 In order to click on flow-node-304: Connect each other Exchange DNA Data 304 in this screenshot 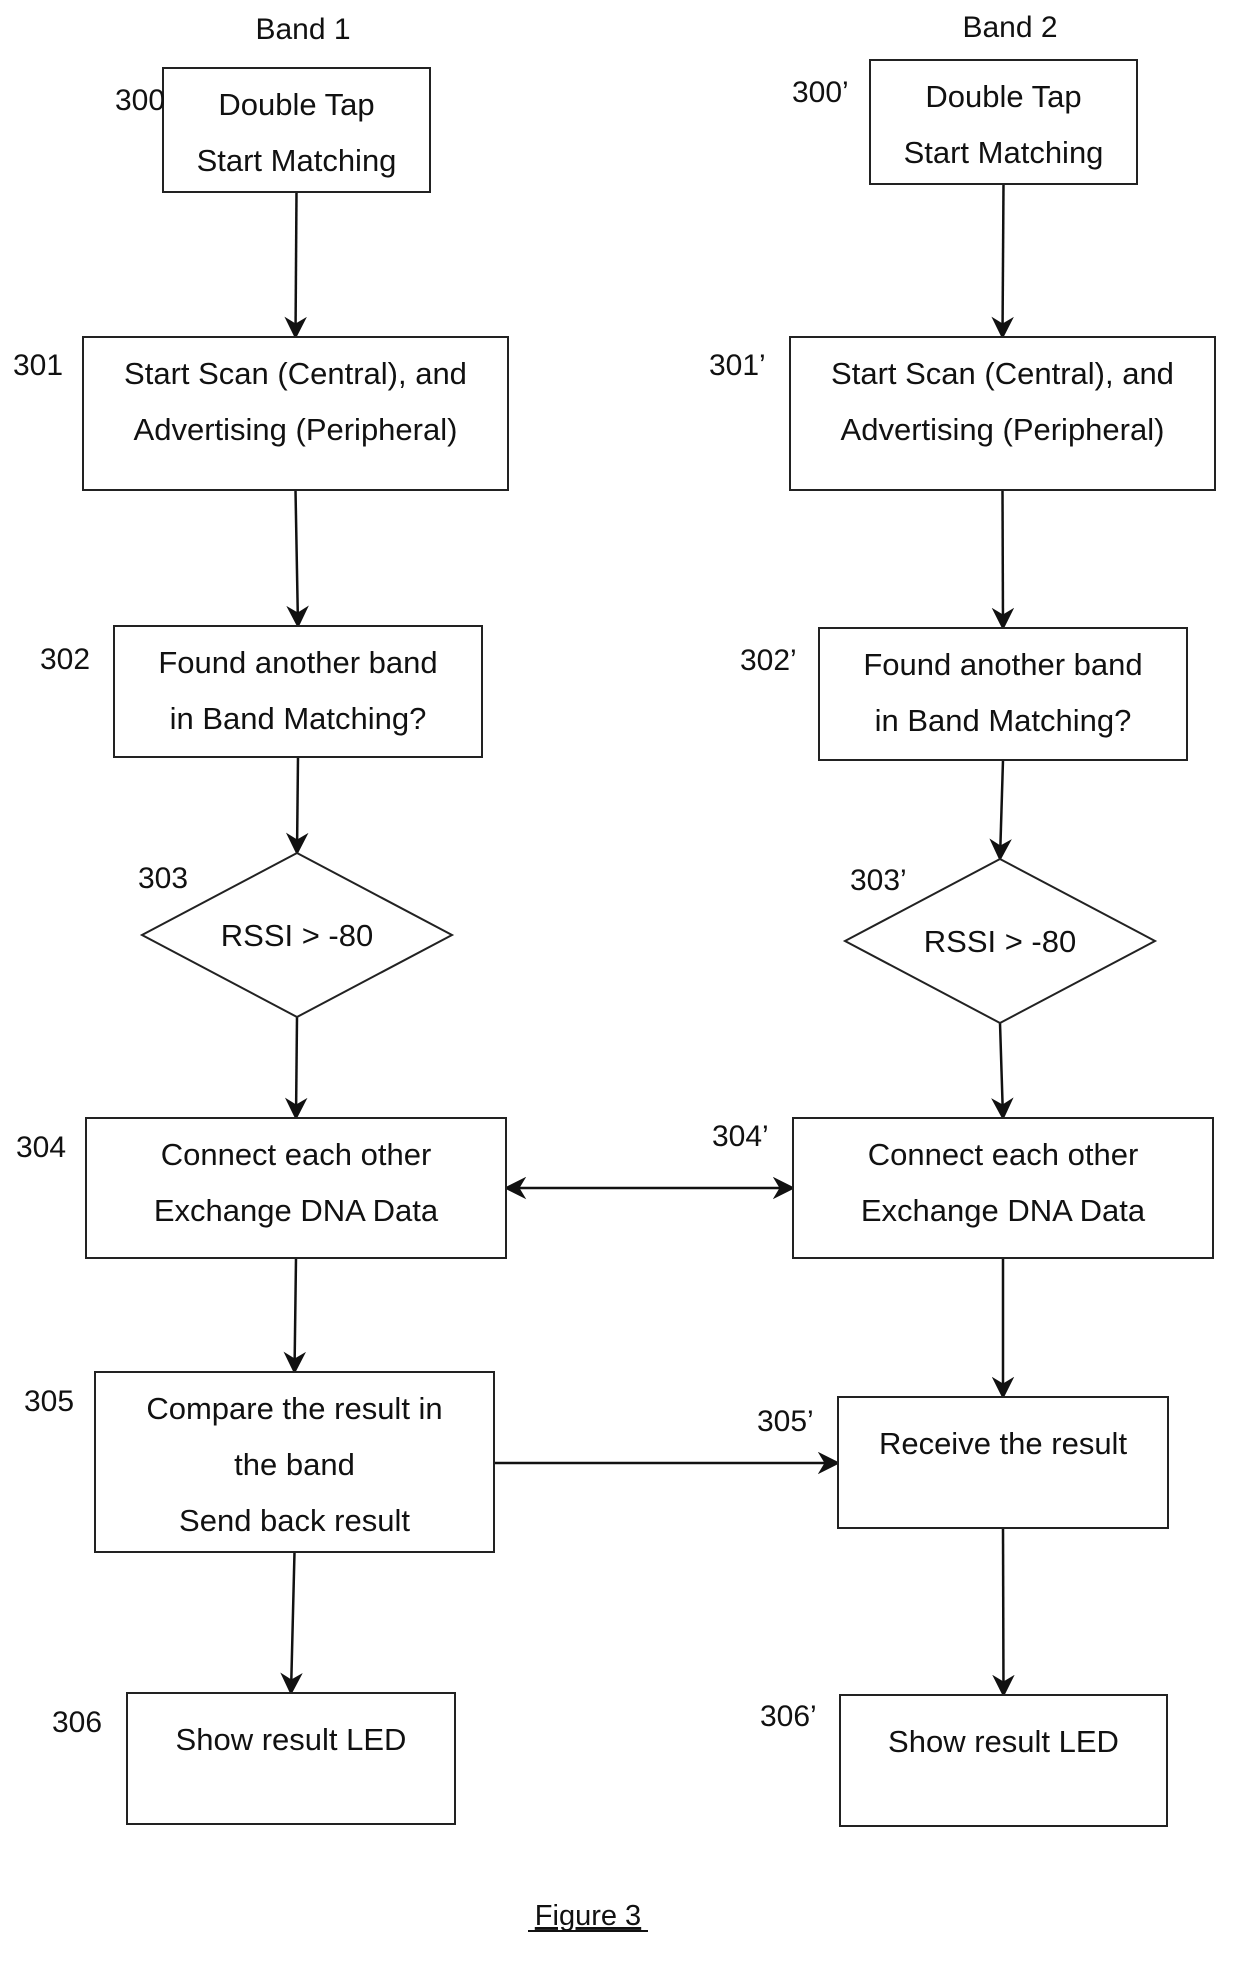, I will do `click(261, 1188)`.